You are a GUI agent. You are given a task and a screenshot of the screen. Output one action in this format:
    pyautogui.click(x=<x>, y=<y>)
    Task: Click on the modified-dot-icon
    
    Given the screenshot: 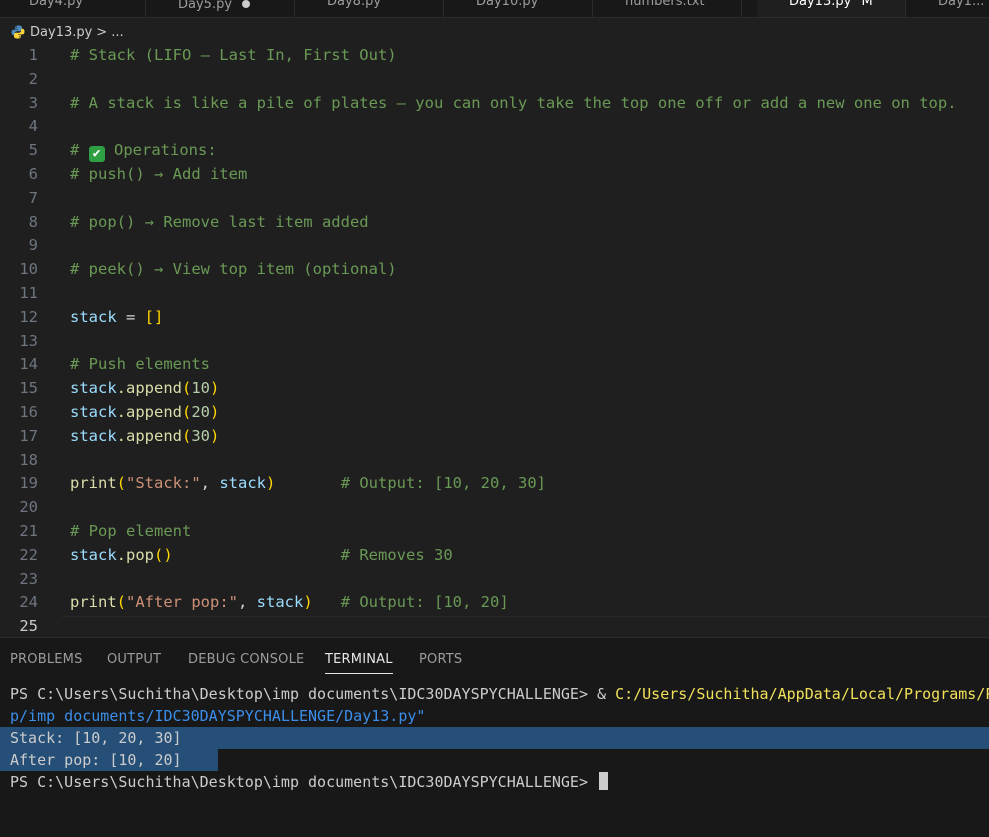 What is the action you would take?
    pyautogui.click(x=246, y=4)
    